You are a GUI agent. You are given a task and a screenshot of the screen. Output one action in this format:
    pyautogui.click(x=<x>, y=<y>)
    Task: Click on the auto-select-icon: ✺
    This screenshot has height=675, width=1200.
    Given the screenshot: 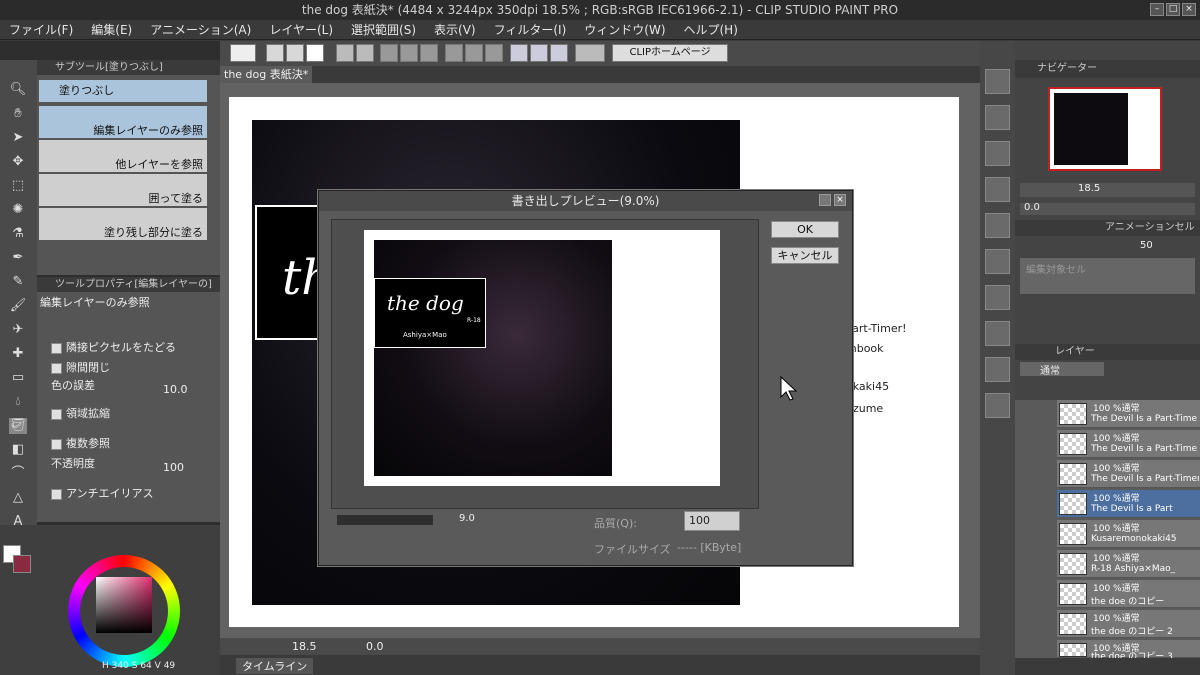 What is the action you would take?
    pyautogui.click(x=18, y=210)
    